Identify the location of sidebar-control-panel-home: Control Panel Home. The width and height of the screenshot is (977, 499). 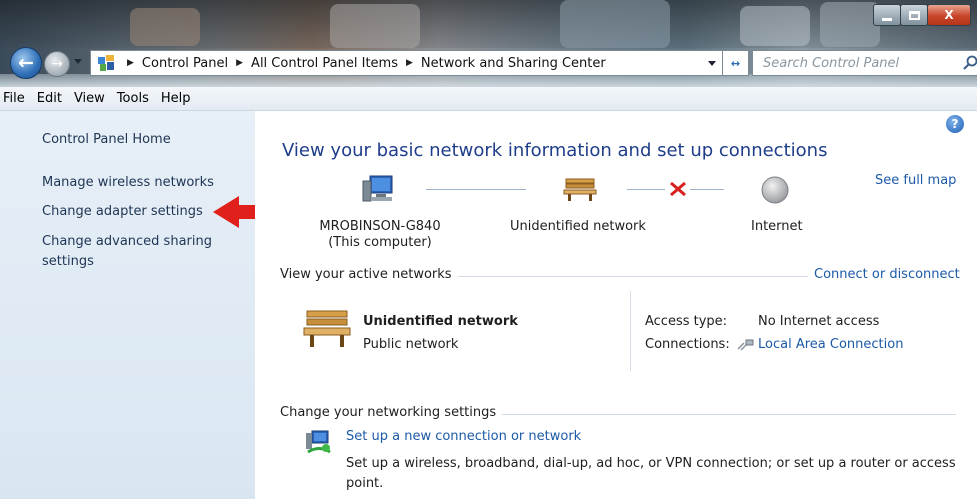
(106, 140).